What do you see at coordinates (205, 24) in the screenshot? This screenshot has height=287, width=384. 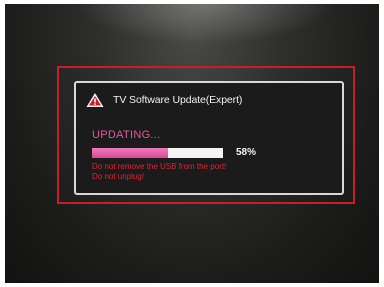 I see `screen-glare` at bounding box center [205, 24].